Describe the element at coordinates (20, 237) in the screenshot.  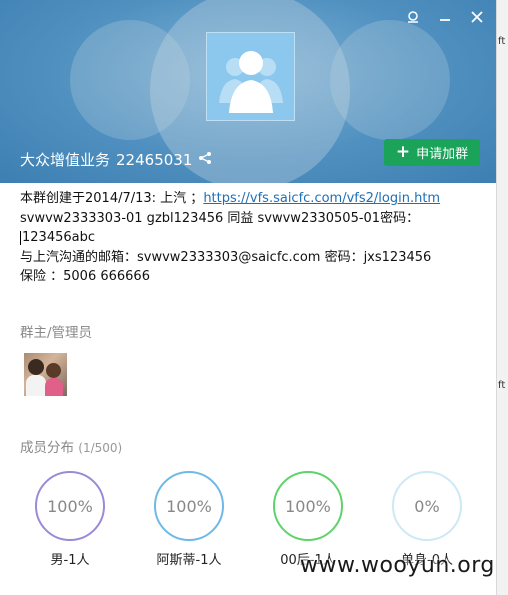
I see `text-cursor` at that location.